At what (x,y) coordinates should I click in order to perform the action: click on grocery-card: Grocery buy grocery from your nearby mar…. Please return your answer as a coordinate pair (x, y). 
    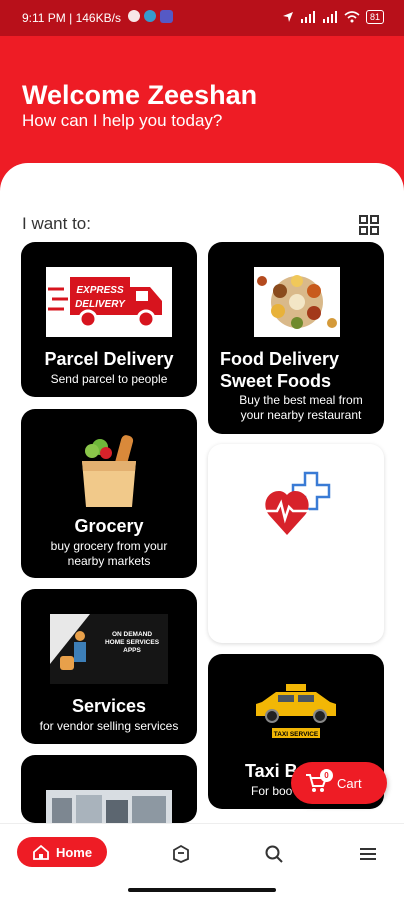
    Looking at the image, I should click on (109, 493).